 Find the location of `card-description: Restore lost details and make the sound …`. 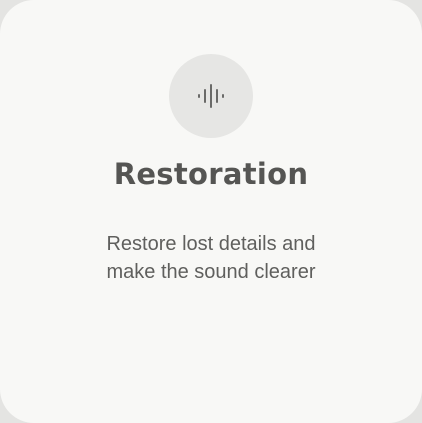

card-description: Restore lost details and make the sound … is located at coordinates (211, 258).